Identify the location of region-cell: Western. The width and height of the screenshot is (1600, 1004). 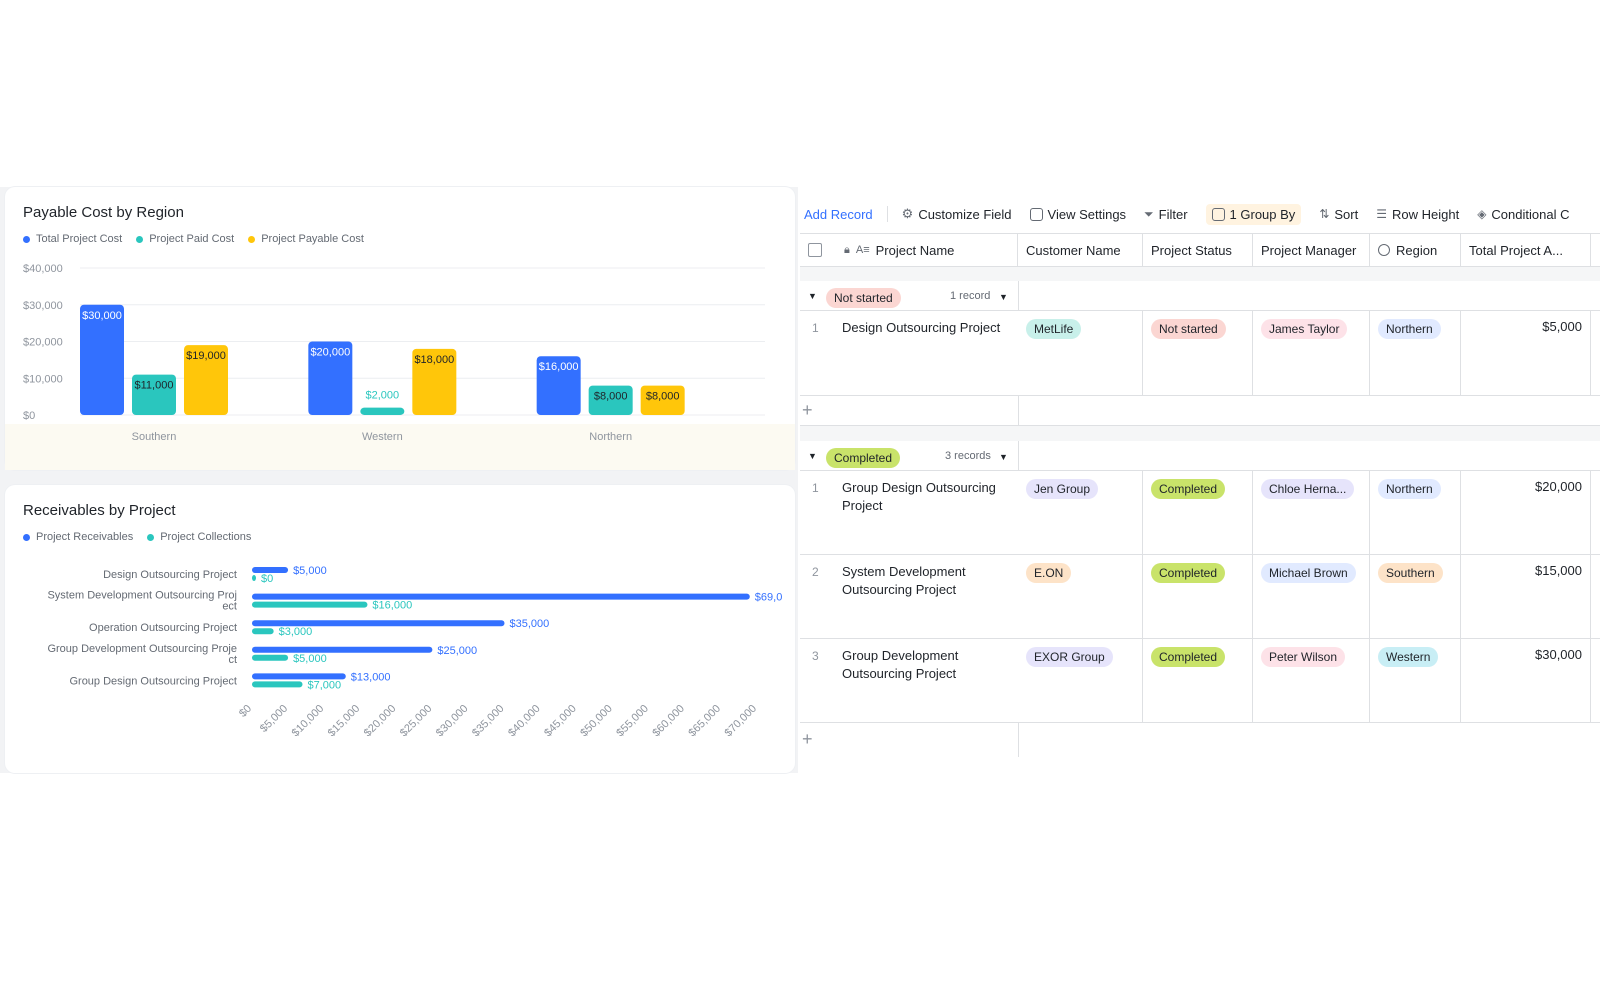
(1415, 680).